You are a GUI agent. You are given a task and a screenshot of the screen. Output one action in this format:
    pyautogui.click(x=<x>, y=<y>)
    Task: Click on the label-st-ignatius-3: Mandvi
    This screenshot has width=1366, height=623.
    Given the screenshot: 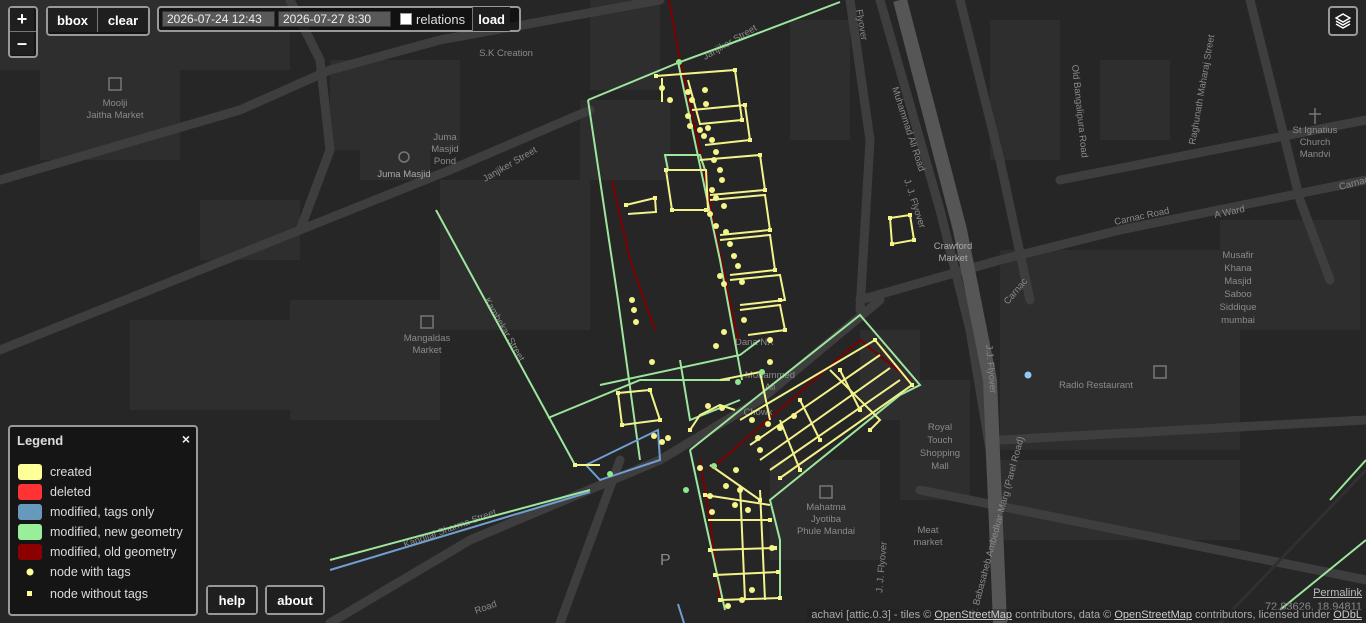 What is the action you would take?
    pyautogui.click(x=1315, y=154)
    